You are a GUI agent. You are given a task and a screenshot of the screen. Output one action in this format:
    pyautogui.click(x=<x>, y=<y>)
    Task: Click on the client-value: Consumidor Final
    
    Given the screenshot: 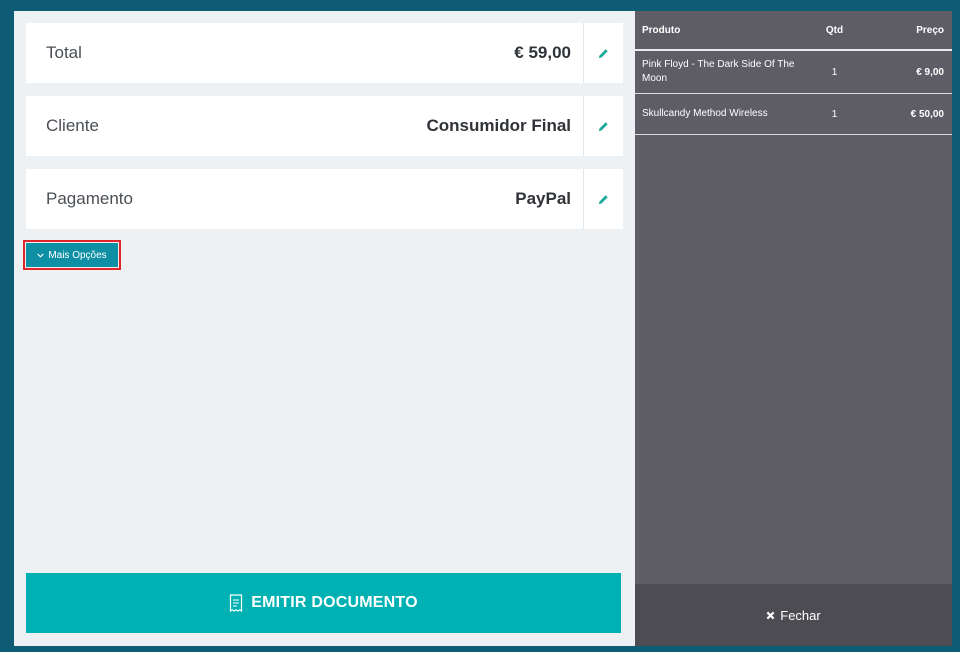 What is the action you would take?
    pyautogui.click(x=499, y=125)
    